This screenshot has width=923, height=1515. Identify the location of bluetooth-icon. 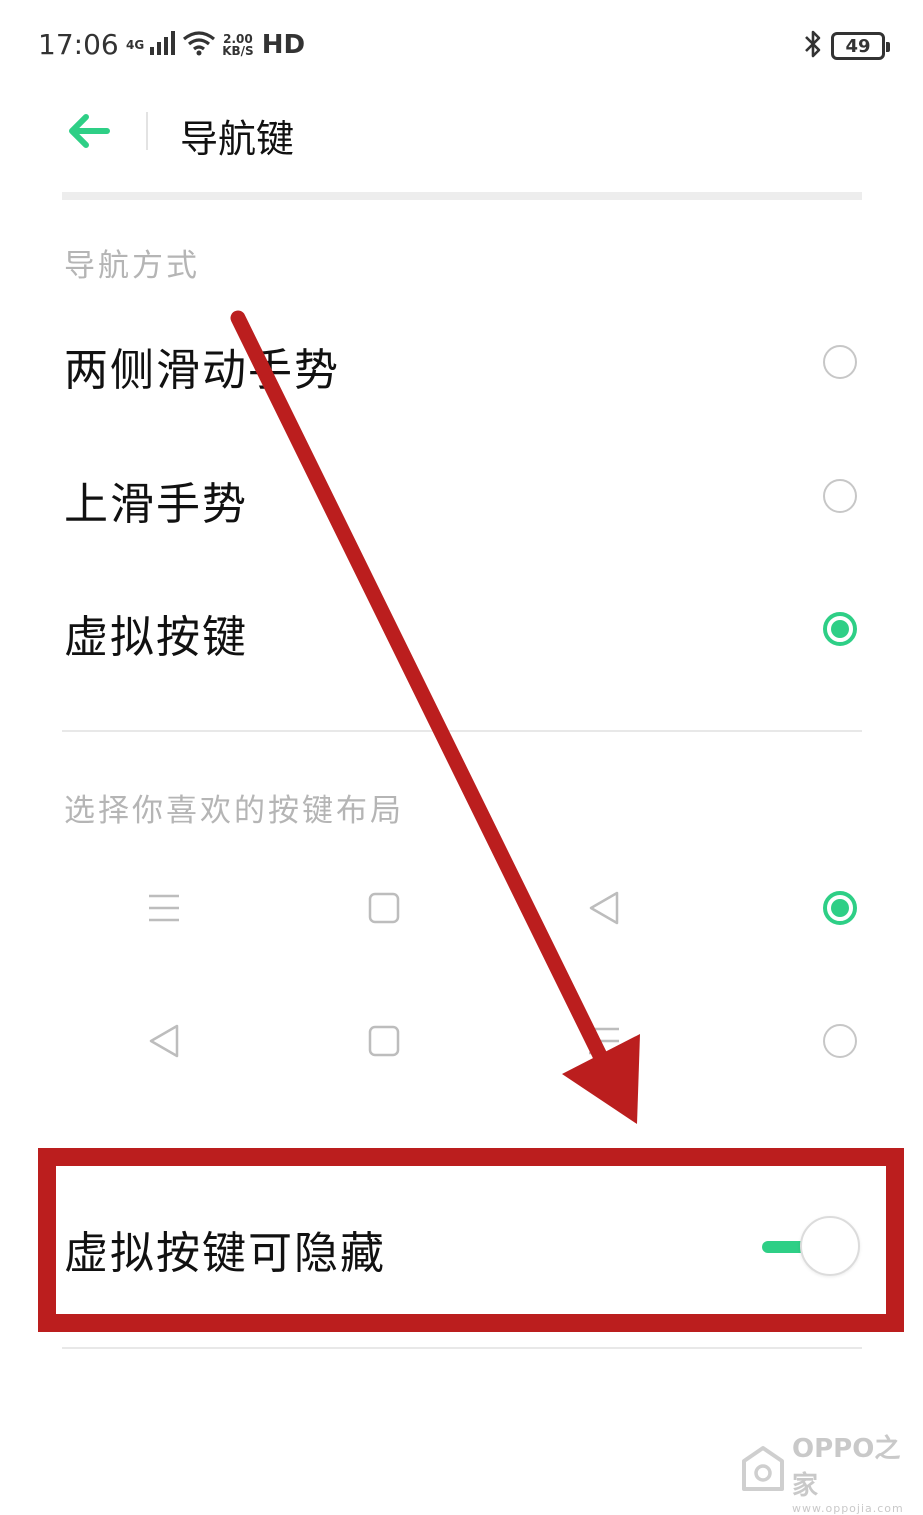
(813, 46).